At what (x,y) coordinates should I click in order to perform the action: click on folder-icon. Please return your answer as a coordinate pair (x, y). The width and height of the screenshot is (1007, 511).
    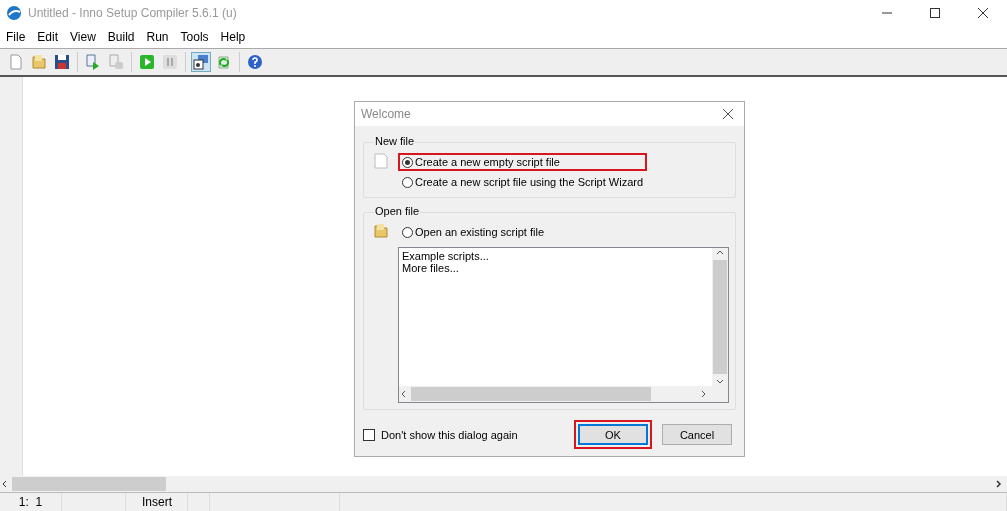
    Looking at the image, I should click on (381, 231).